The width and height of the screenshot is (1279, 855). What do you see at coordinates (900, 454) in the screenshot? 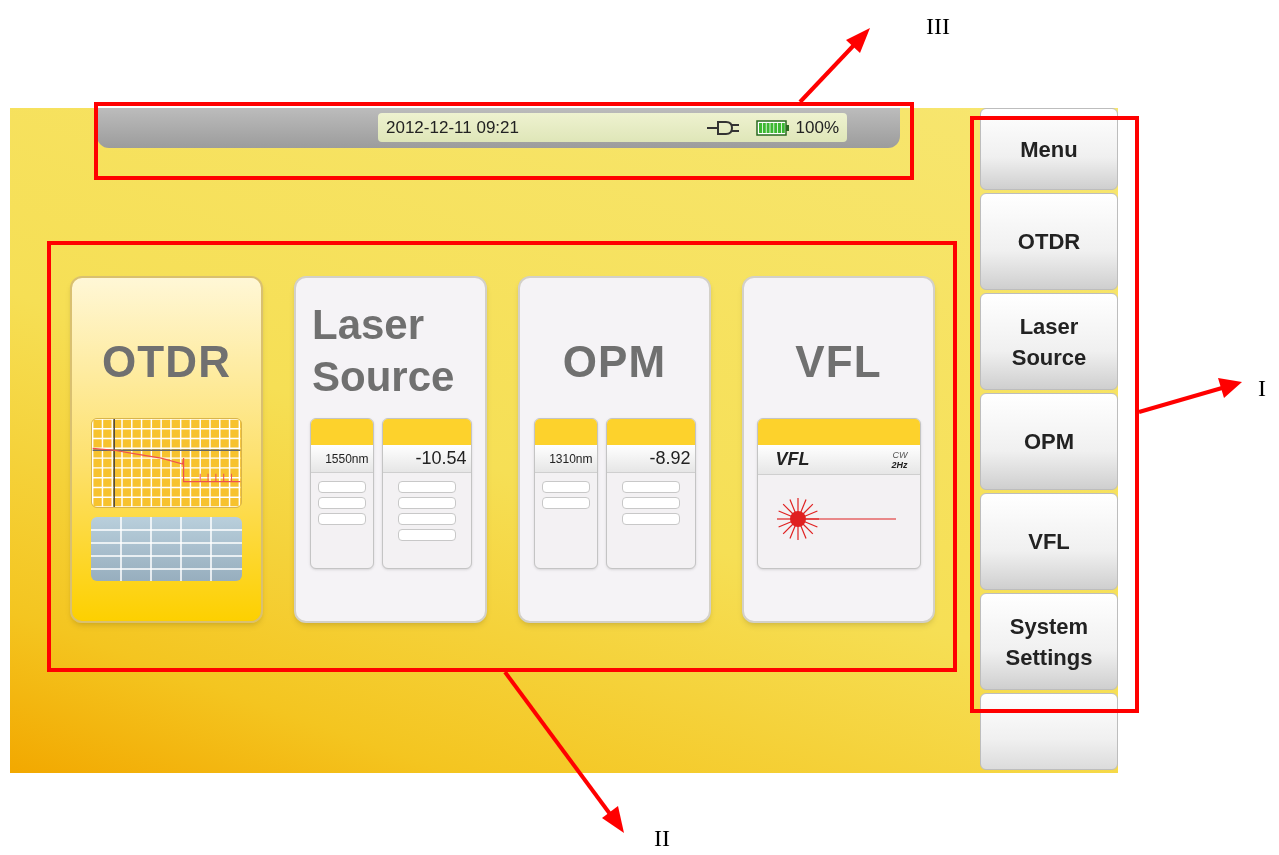
I see `mode-label: CW` at bounding box center [900, 454].